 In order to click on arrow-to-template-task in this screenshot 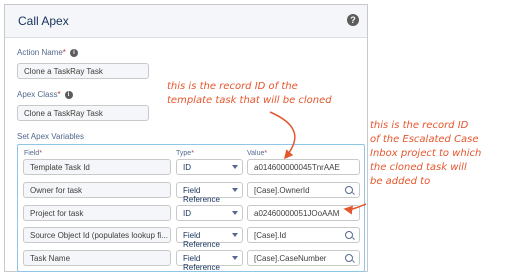, I will do `click(282, 135)`.